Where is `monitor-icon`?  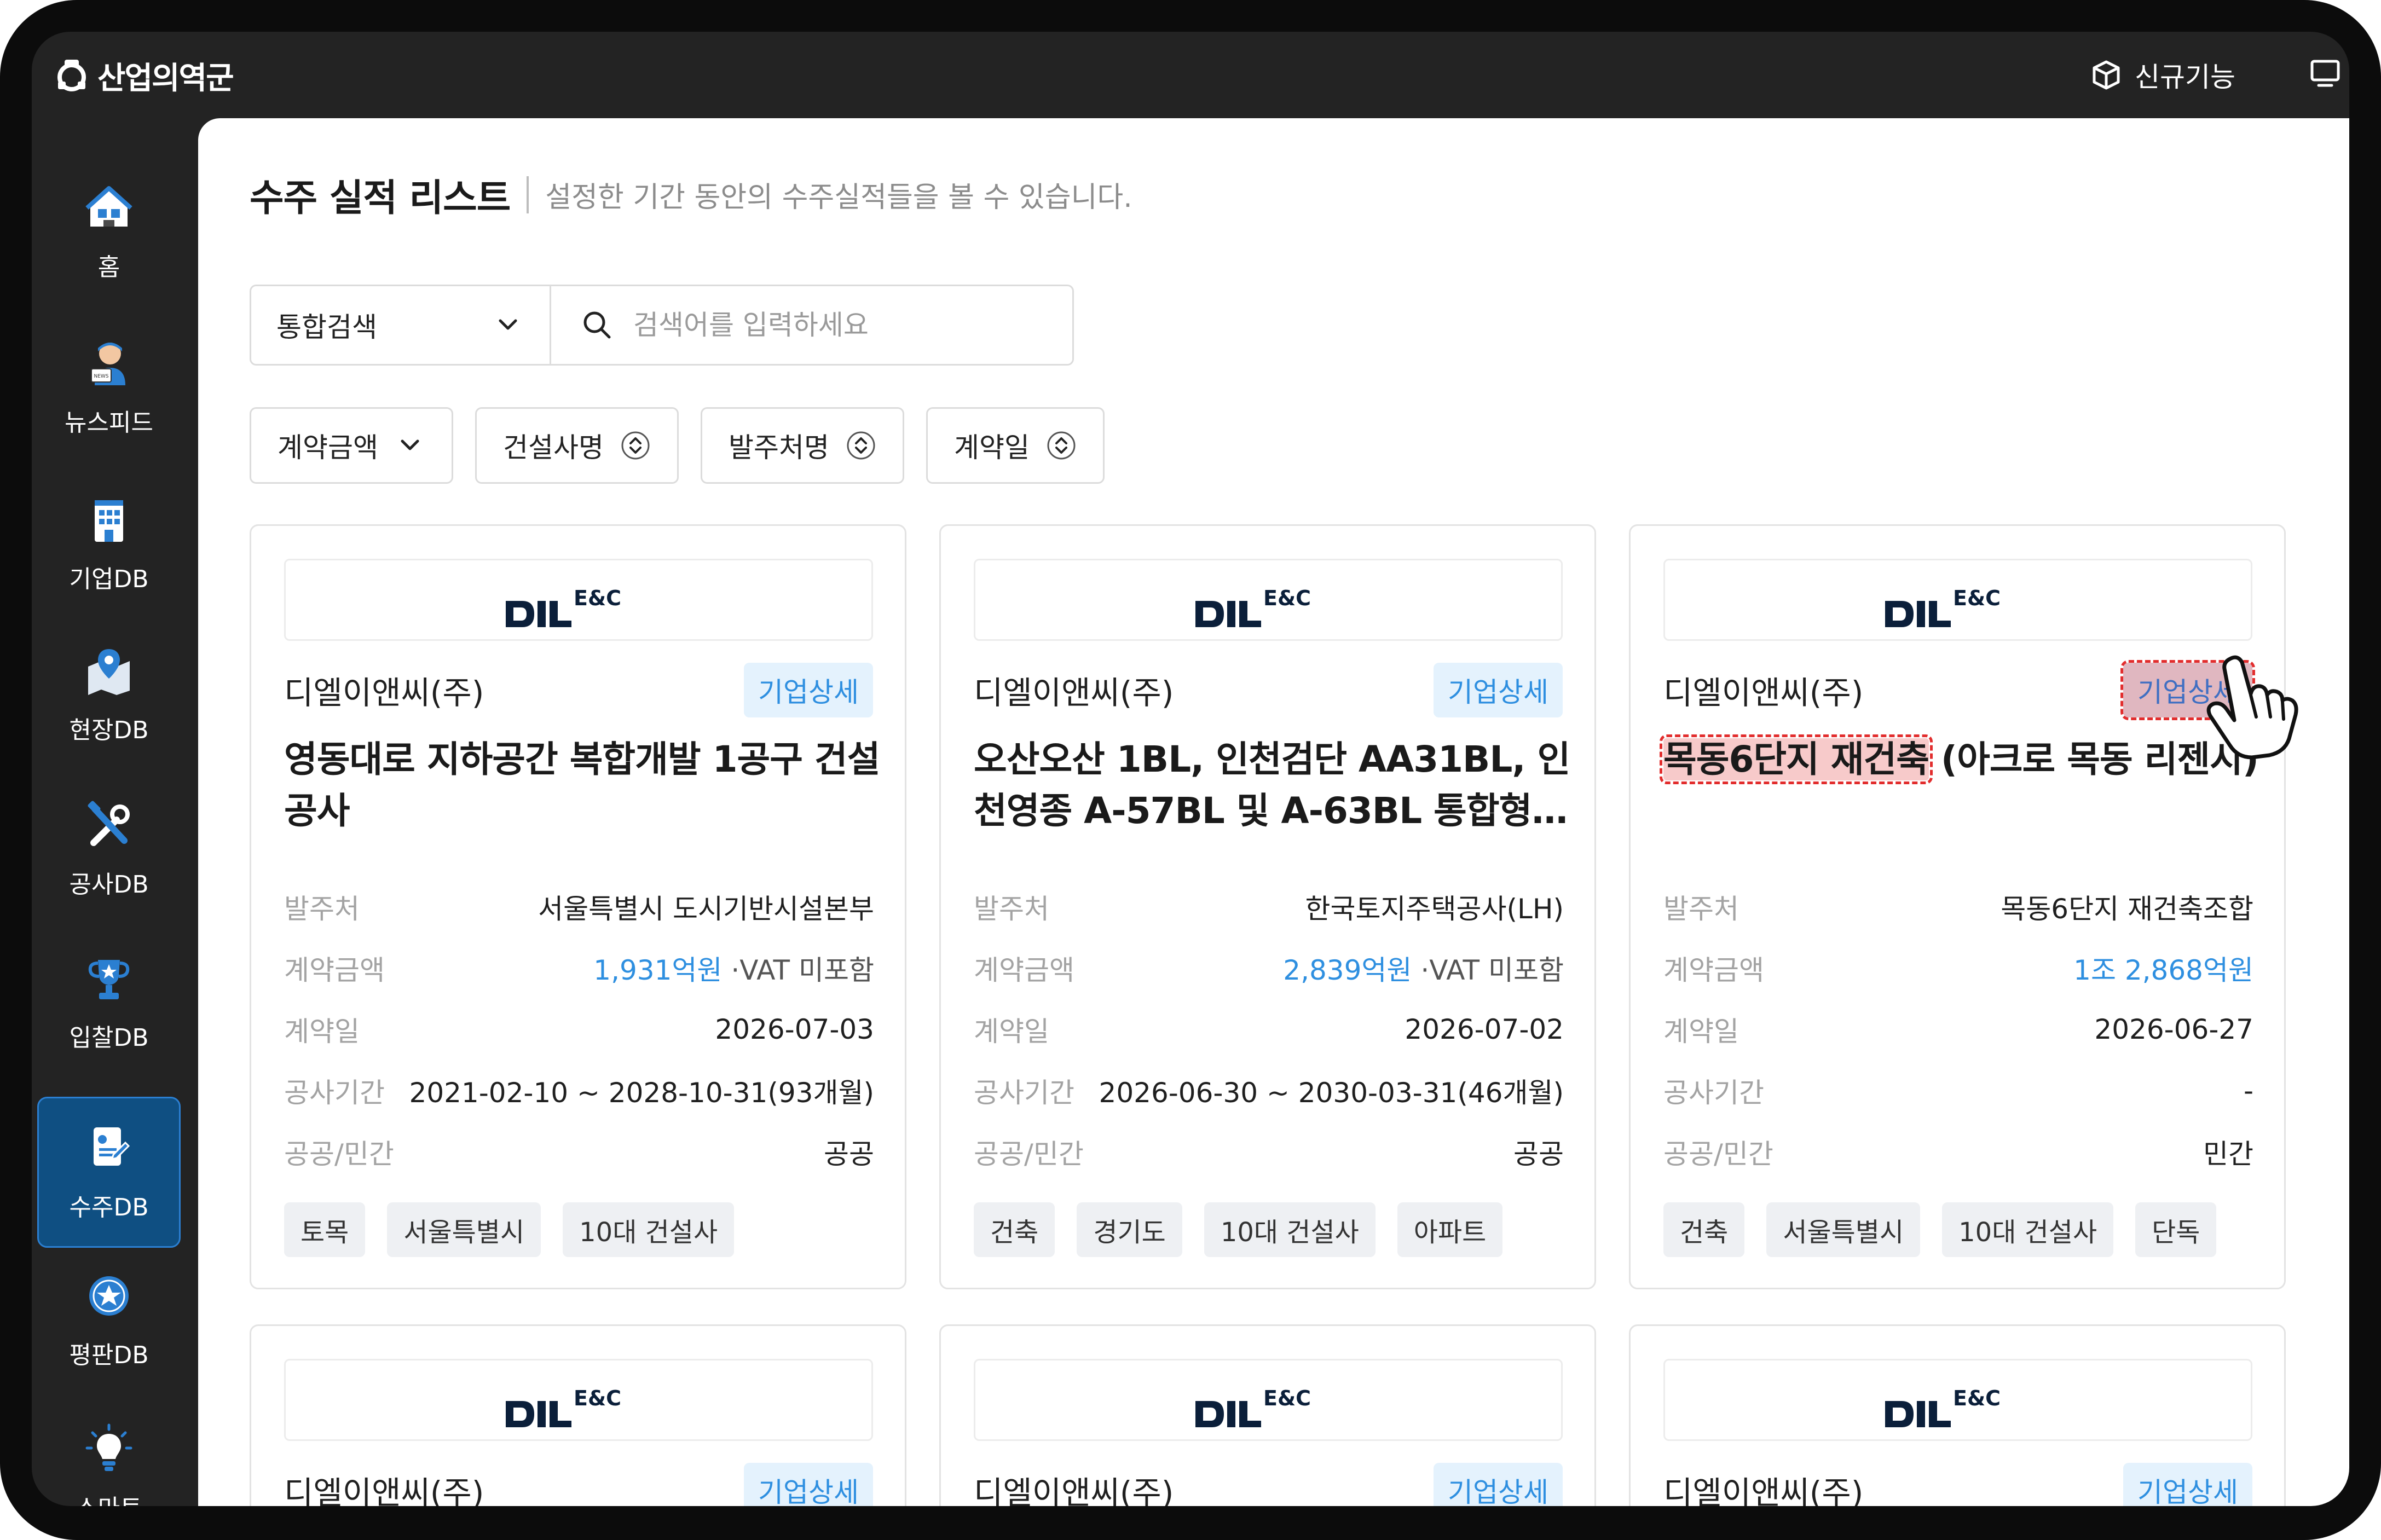 monitor-icon is located at coordinates (2325, 73).